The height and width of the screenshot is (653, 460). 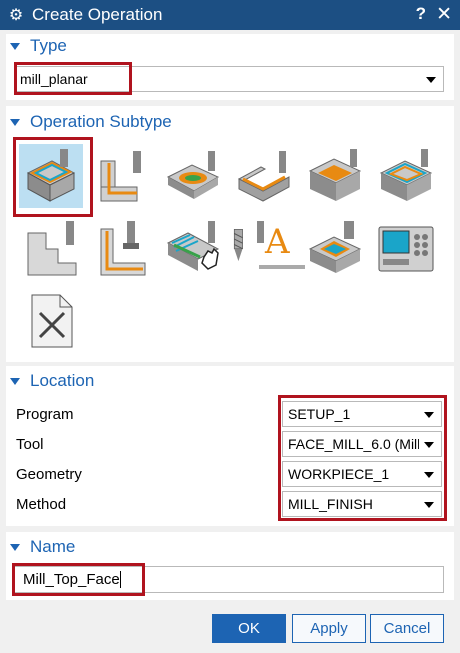 I want to click on type-dropdown: mill_planar, so click(x=229, y=79).